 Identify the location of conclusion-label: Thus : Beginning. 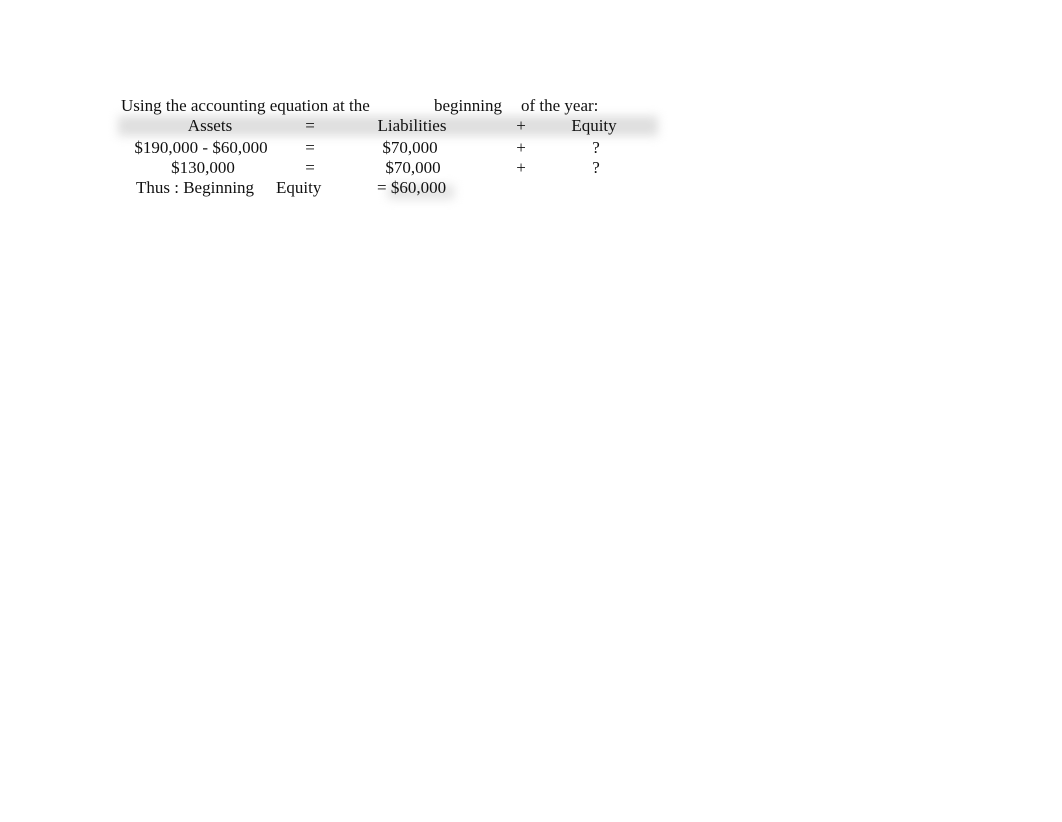
(195, 187).